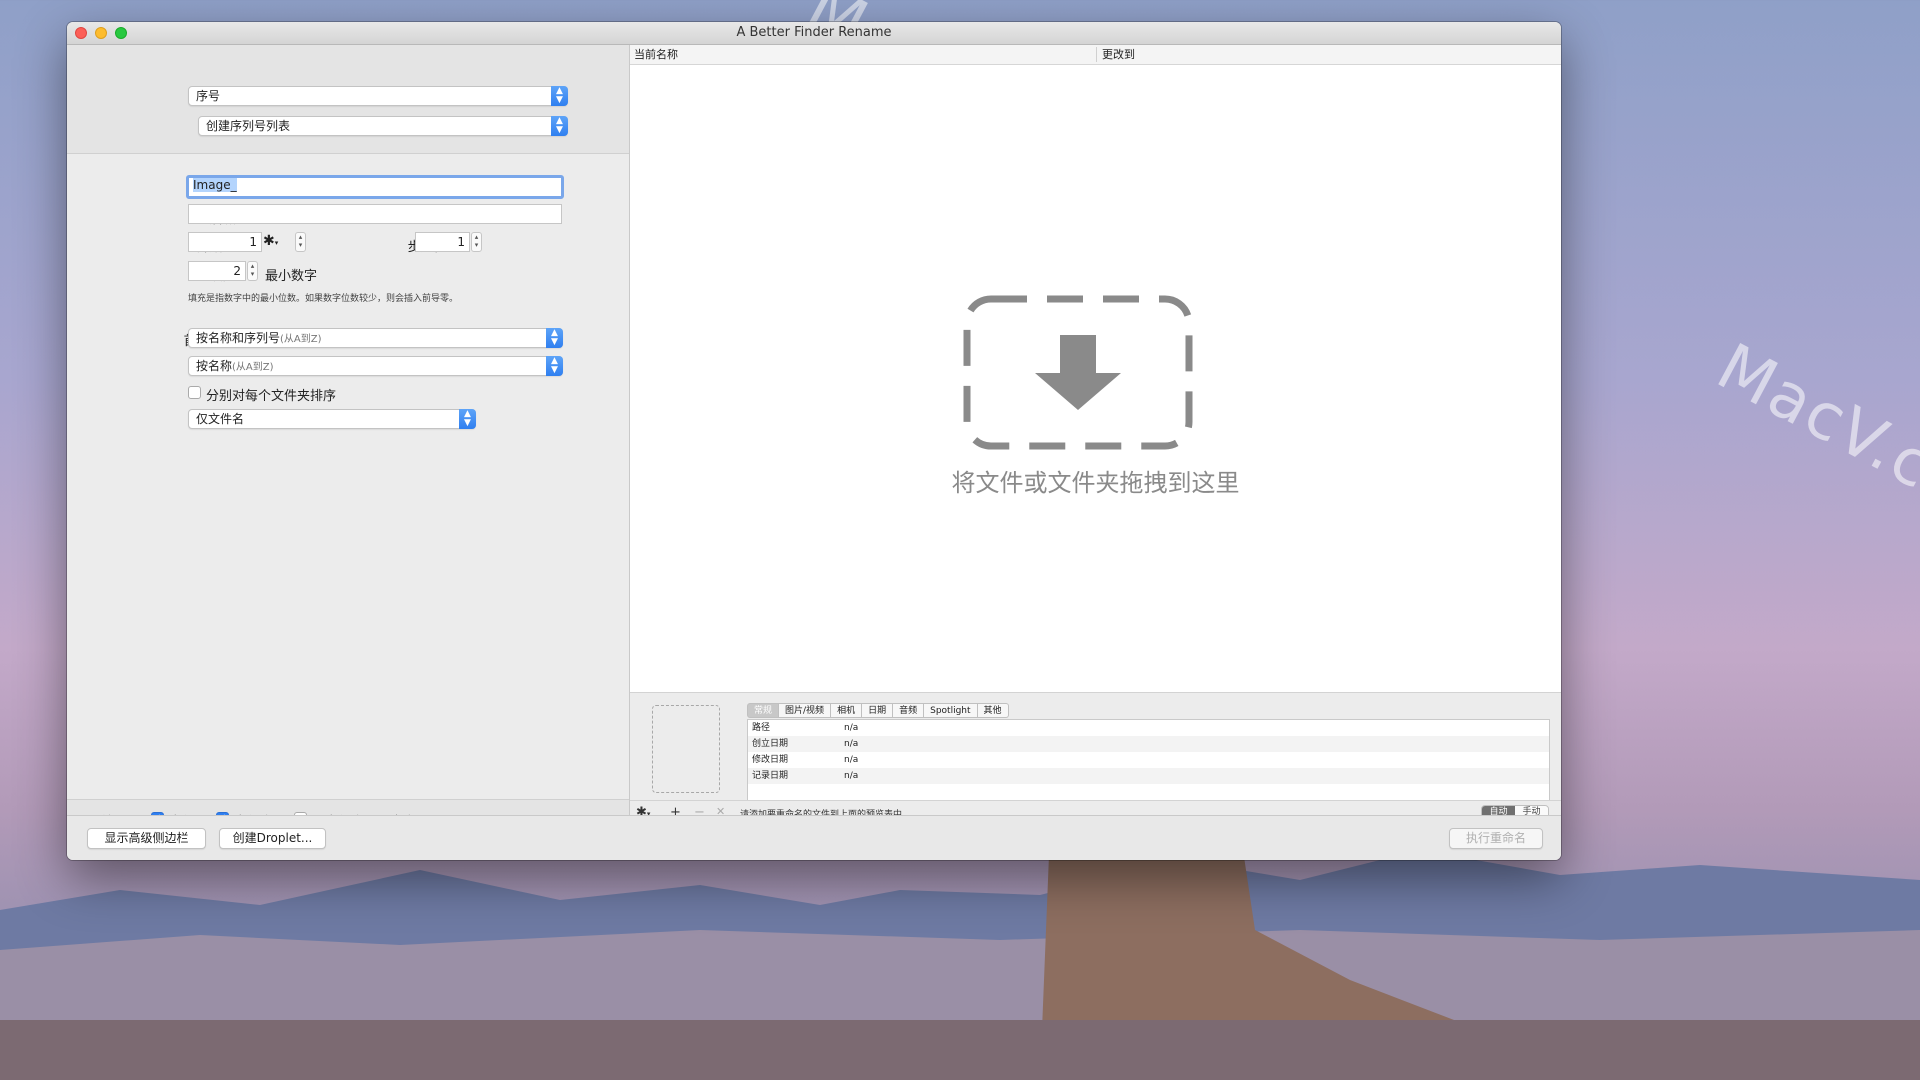 This screenshot has width=1920, height=1080. I want to click on category-popup: 序号 ▲ ▼, so click(378, 96).